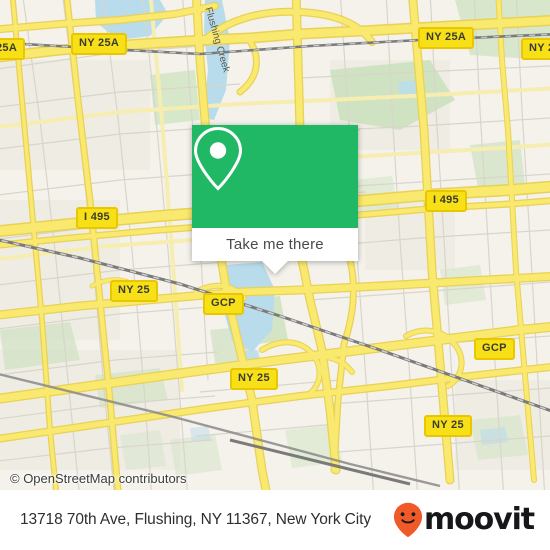  Describe the element at coordinates (446, 201) in the screenshot. I see `shield-i-495-east: I 495` at that location.